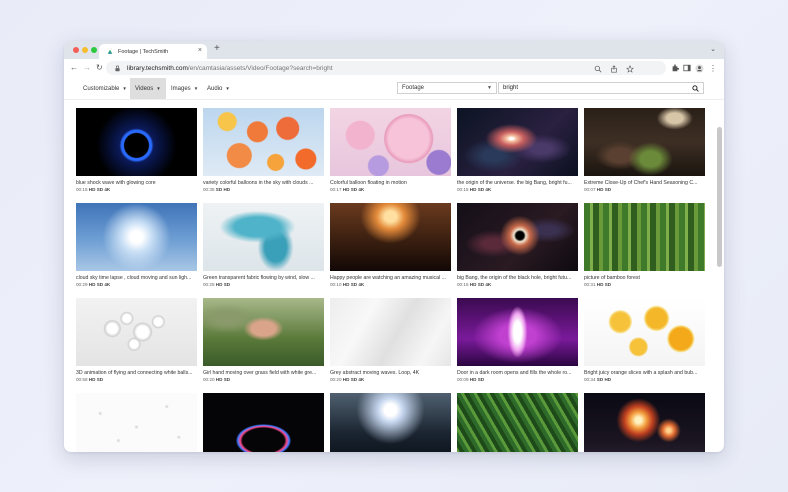  Describe the element at coordinates (217, 189) in the screenshot. I see `result-meta: 00:35 SD HD` at that location.